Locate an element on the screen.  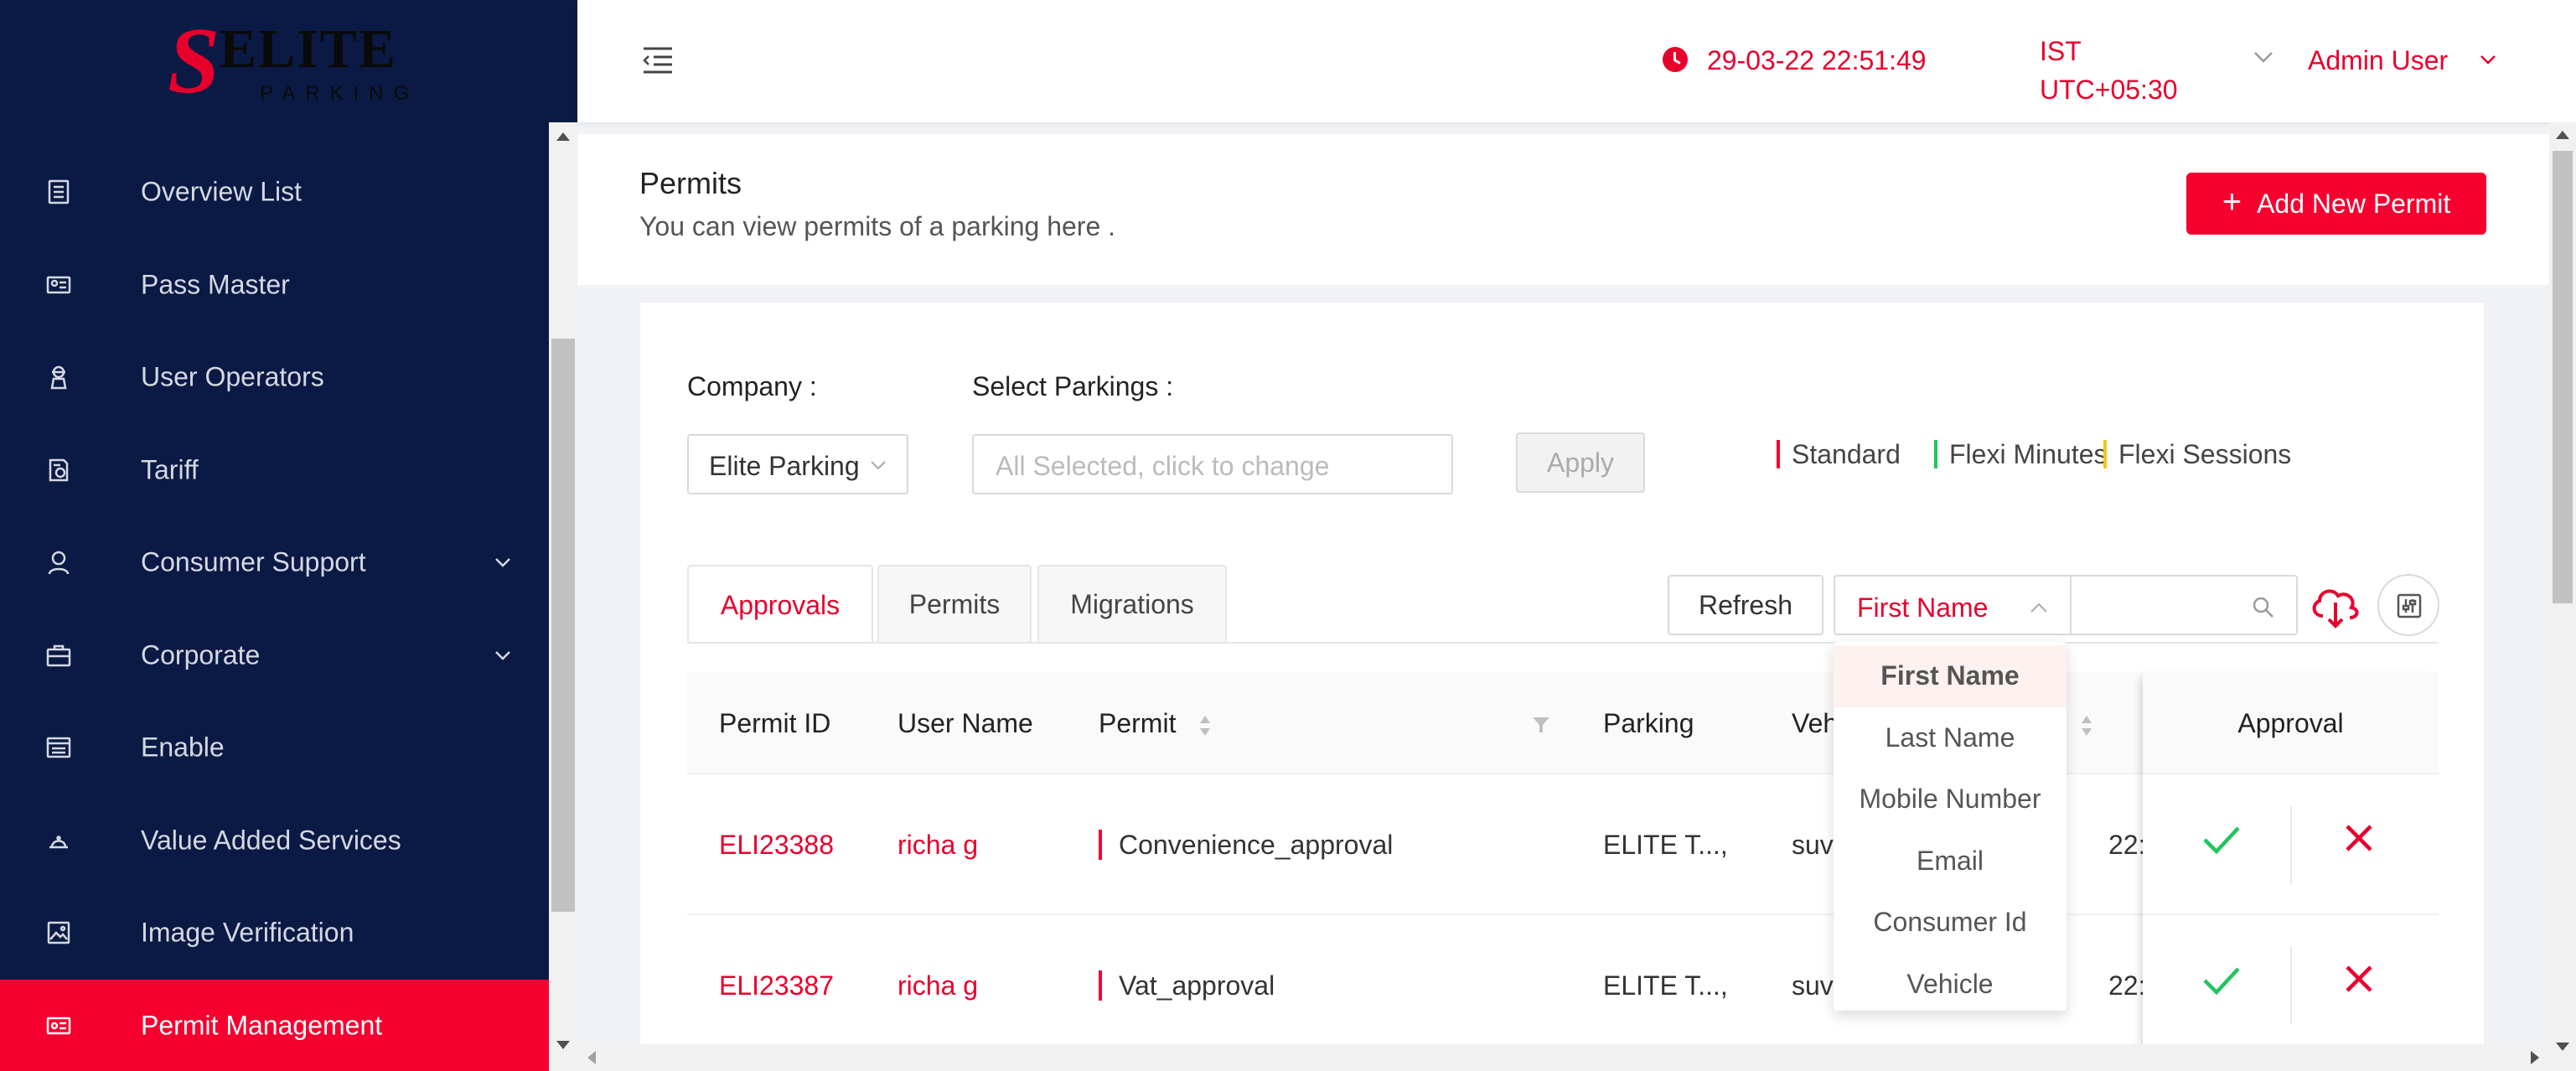
add-new-permit-button: + Add New Permit is located at coordinates (2336, 204).